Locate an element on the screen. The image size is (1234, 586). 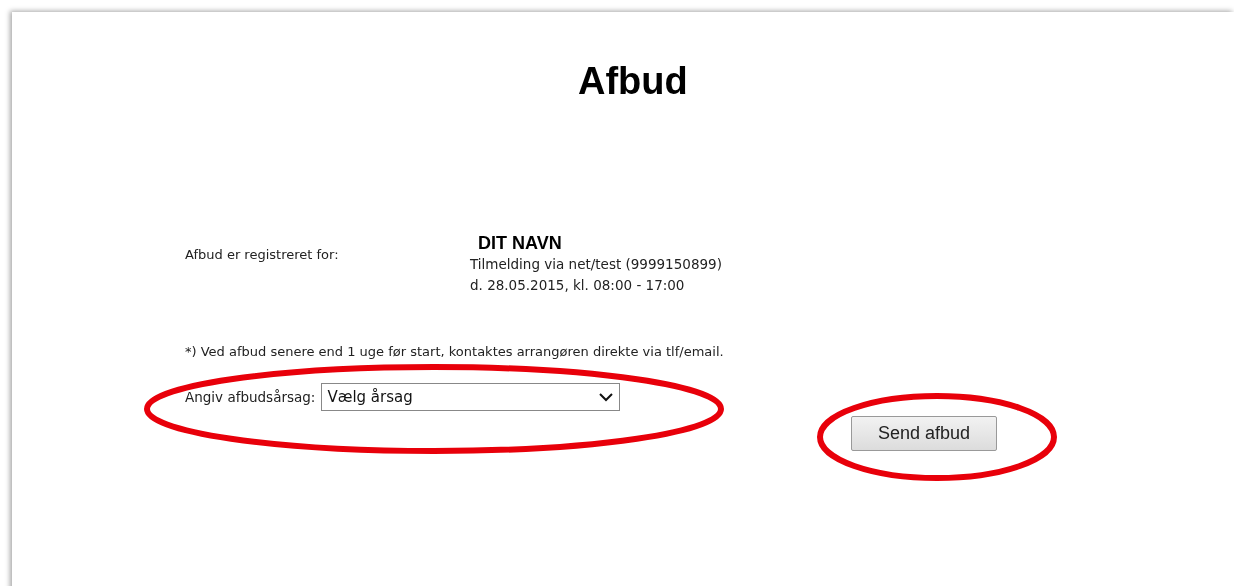
registration-label: Afbud er registreret for: is located at coordinates (262, 255).